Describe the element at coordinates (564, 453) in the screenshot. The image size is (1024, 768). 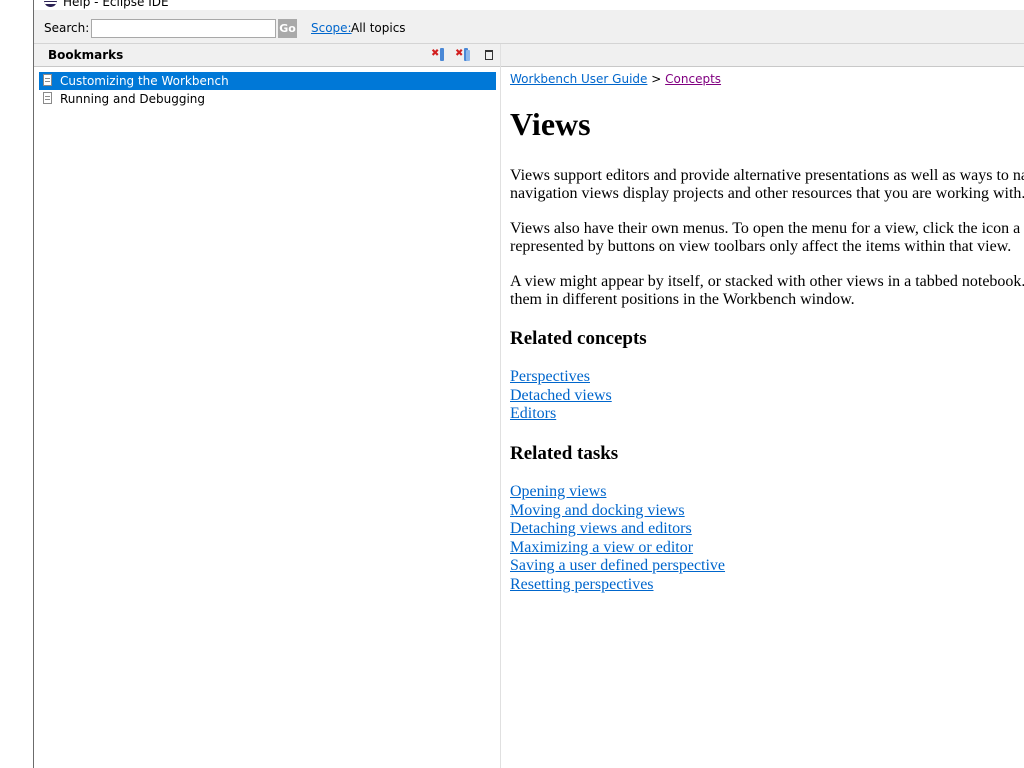
I see `related-tasks-heading: Related tasks` at that location.